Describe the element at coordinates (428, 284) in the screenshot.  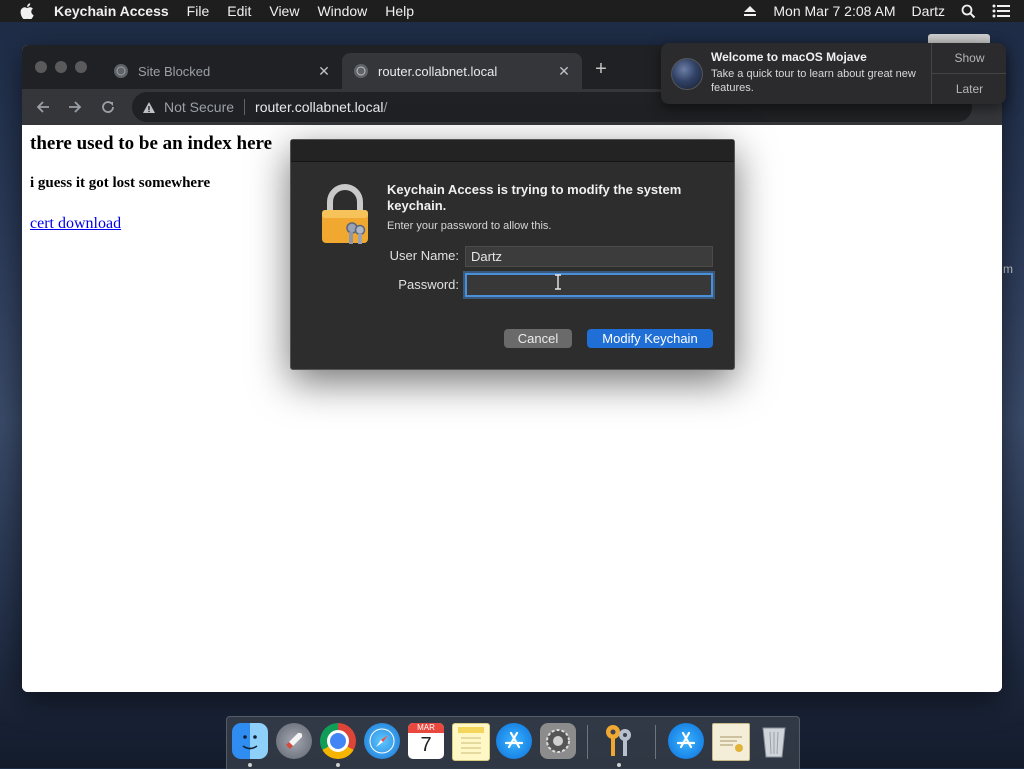
I see `password-label: Password:` at that location.